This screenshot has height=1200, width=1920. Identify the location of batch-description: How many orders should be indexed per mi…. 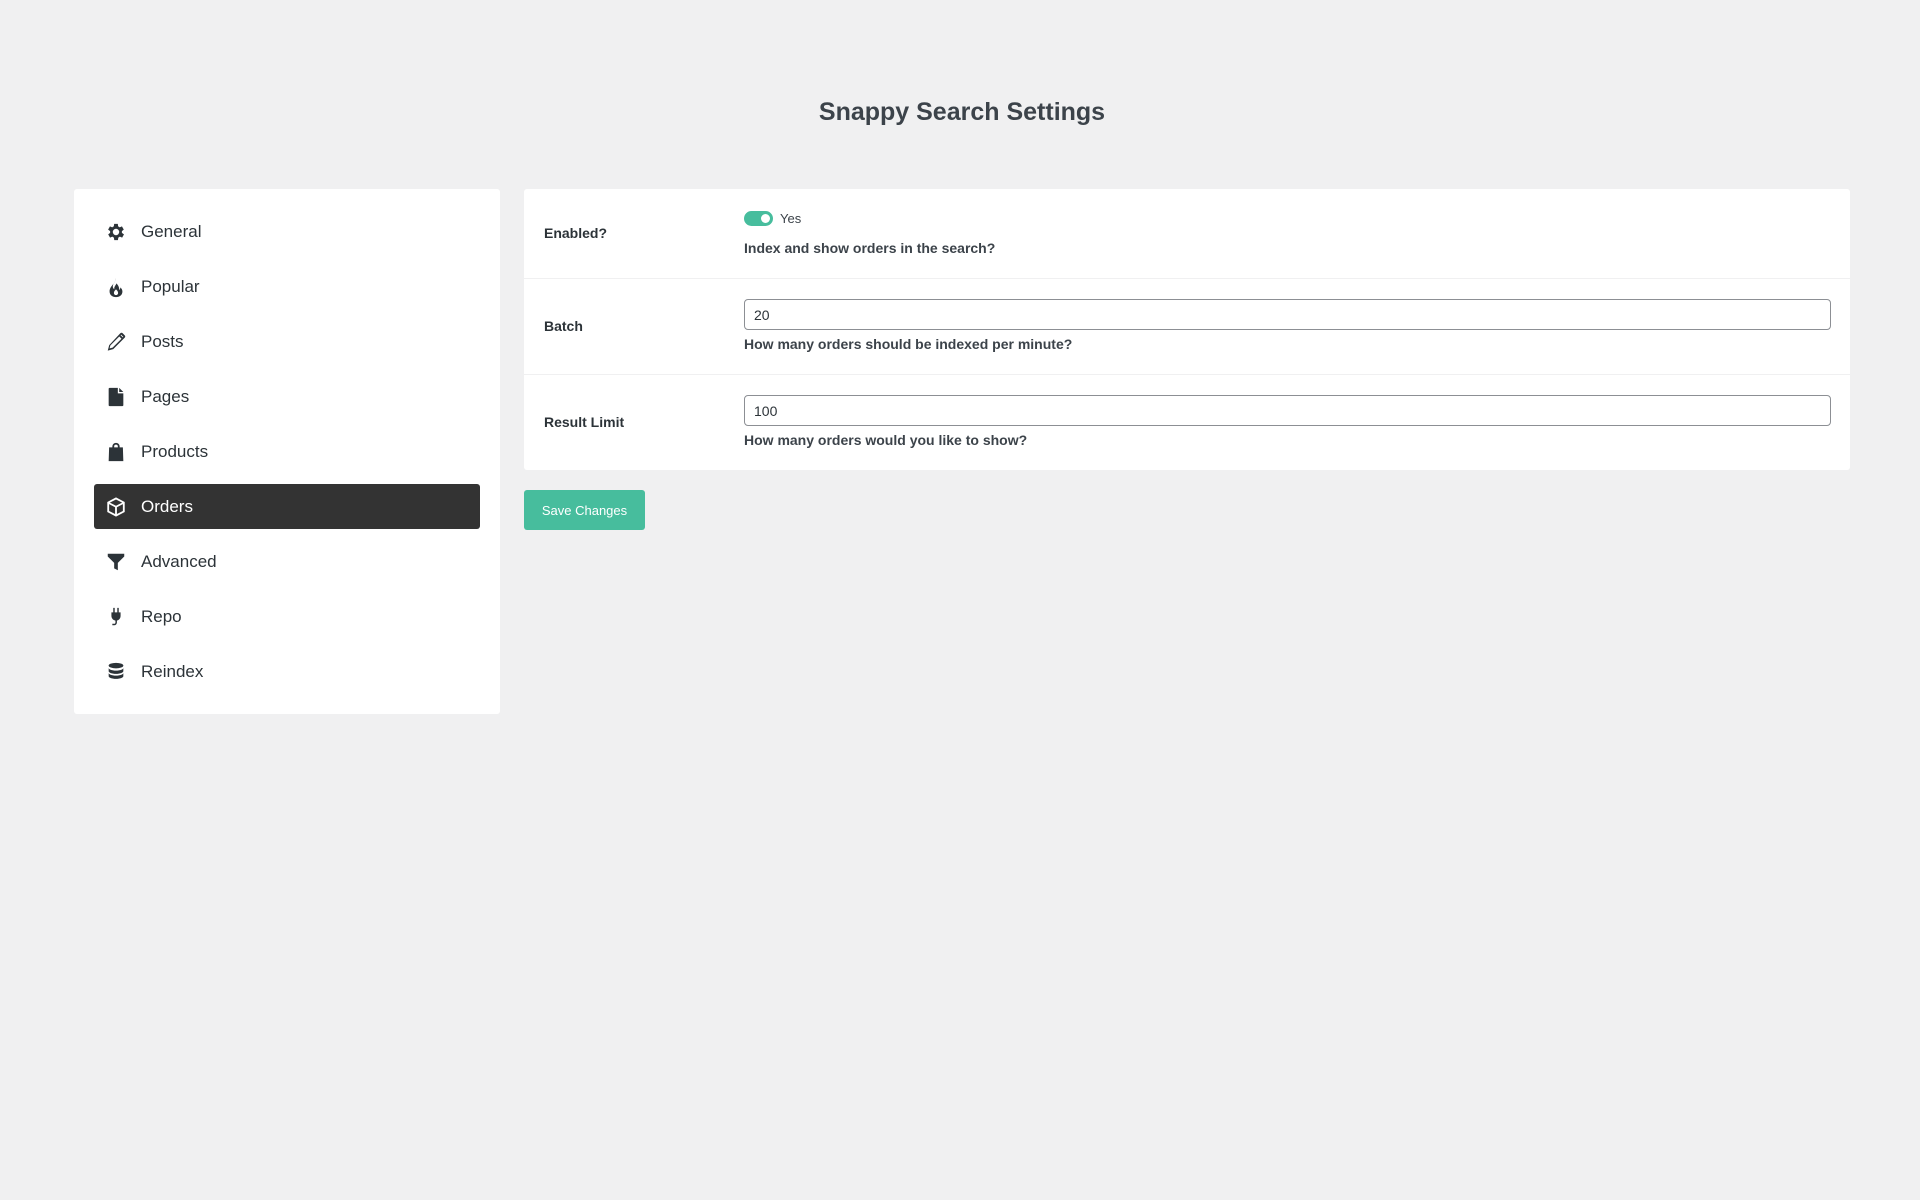
(908, 344).